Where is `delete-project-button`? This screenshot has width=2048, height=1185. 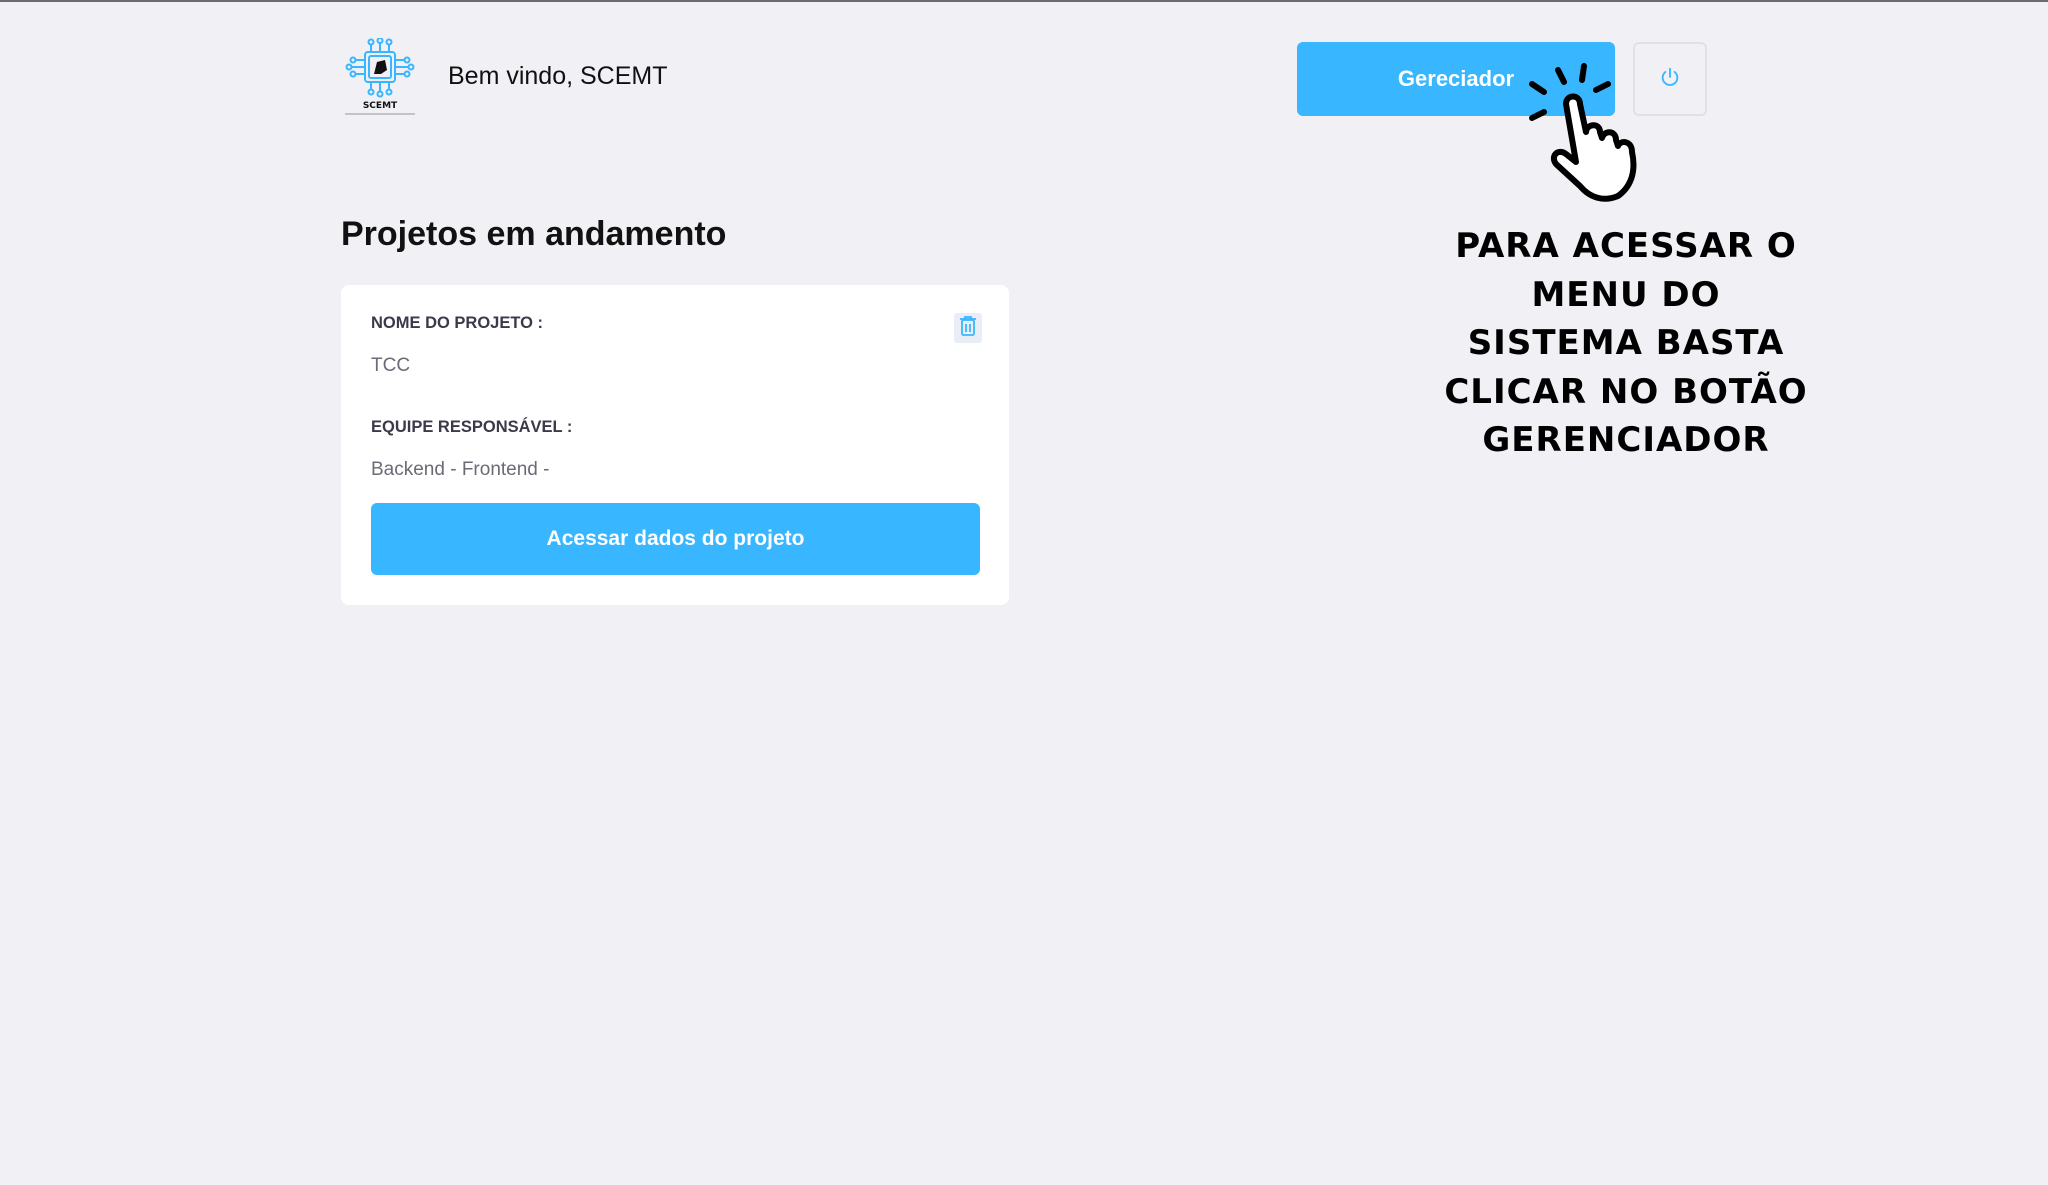 delete-project-button is located at coordinates (968, 328).